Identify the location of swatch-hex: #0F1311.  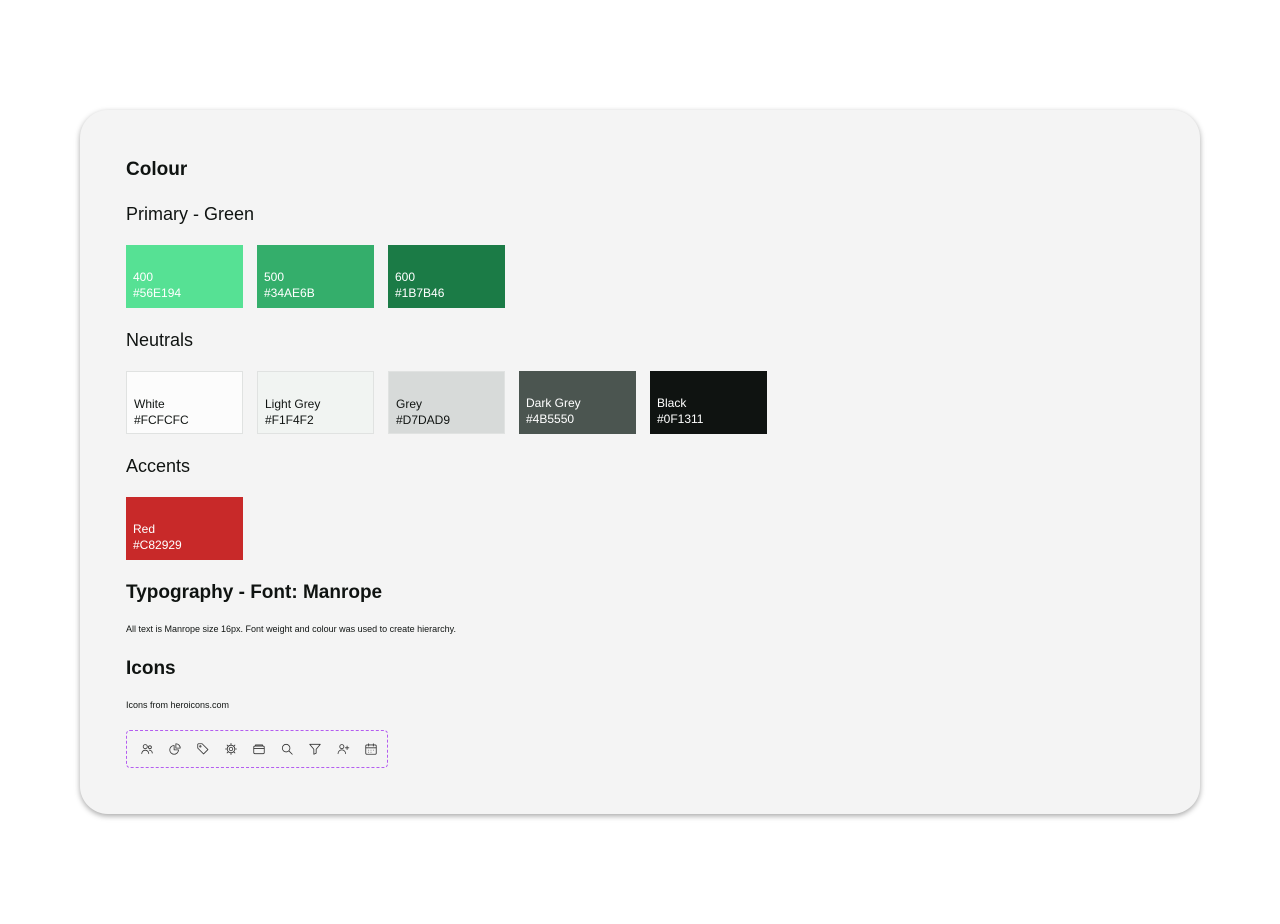
(680, 419).